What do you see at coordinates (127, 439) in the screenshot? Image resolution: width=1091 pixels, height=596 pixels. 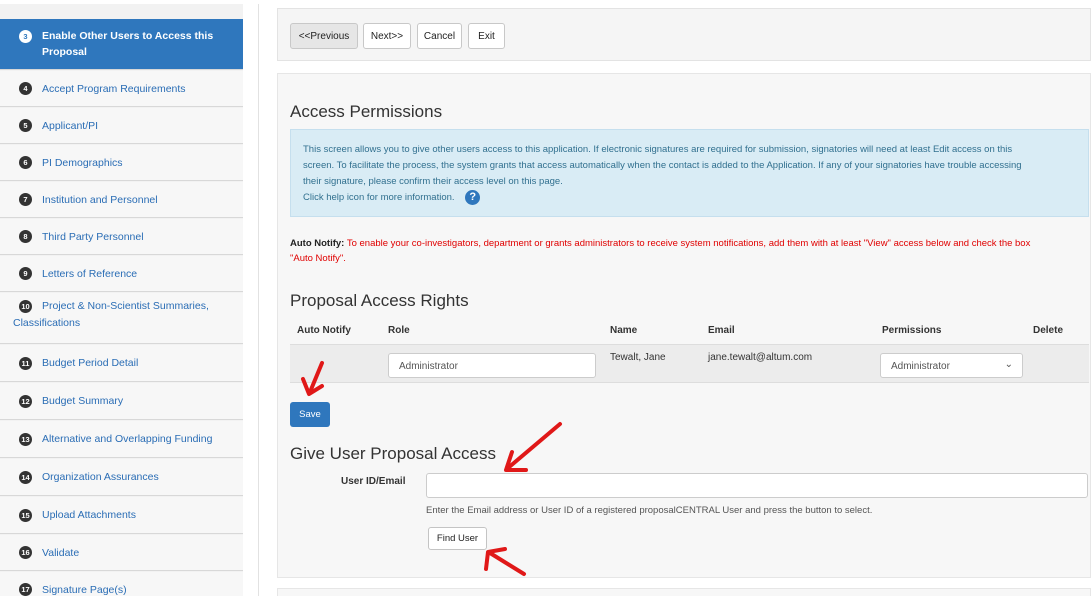 I see `sidebar-item-label: Alternative and Overlapping Funding` at bounding box center [127, 439].